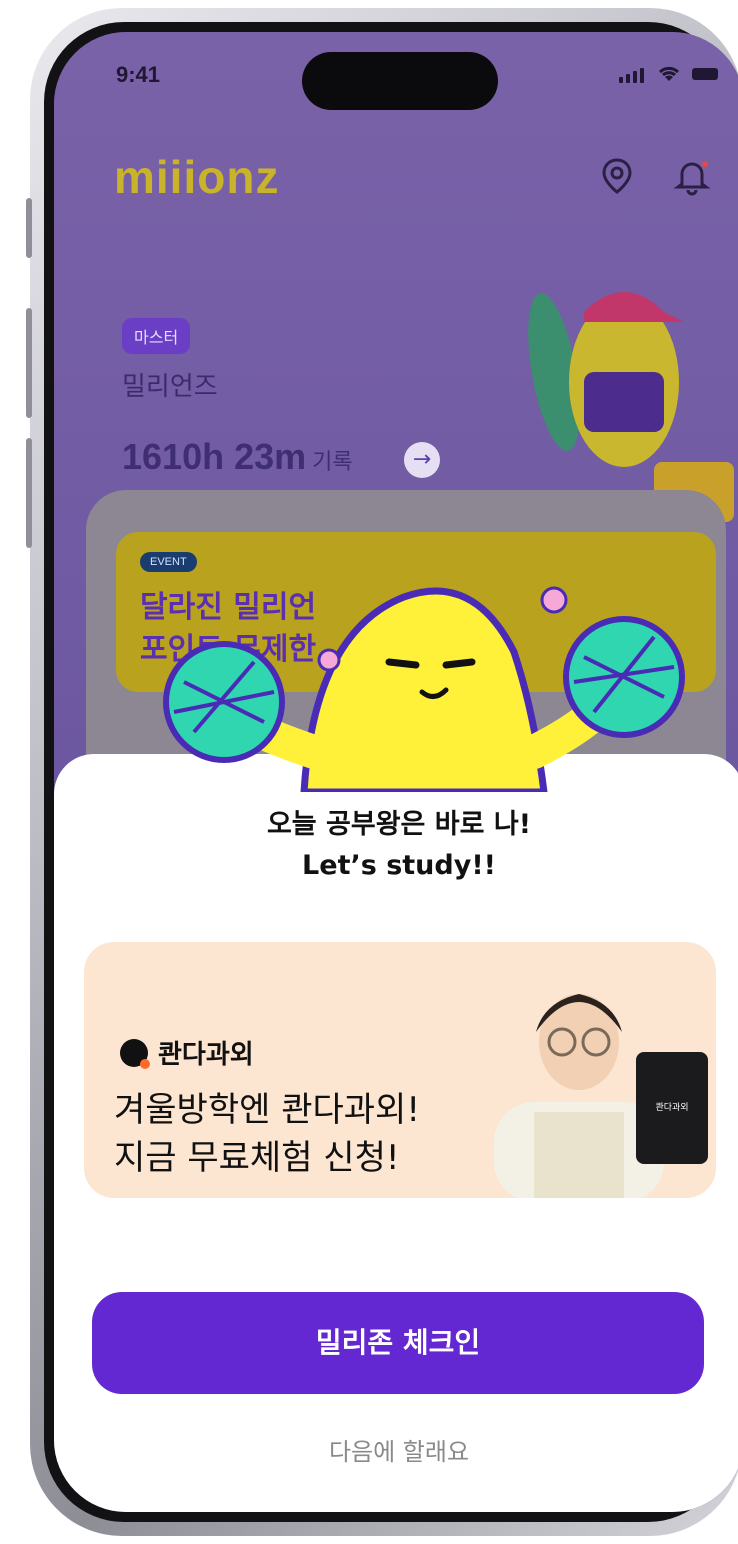 This screenshot has height=1544, width=738. What do you see at coordinates (267, 1110) in the screenshot?
I see `ad-headline-line1: 겨울방학엔 콴다과외!` at bounding box center [267, 1110].